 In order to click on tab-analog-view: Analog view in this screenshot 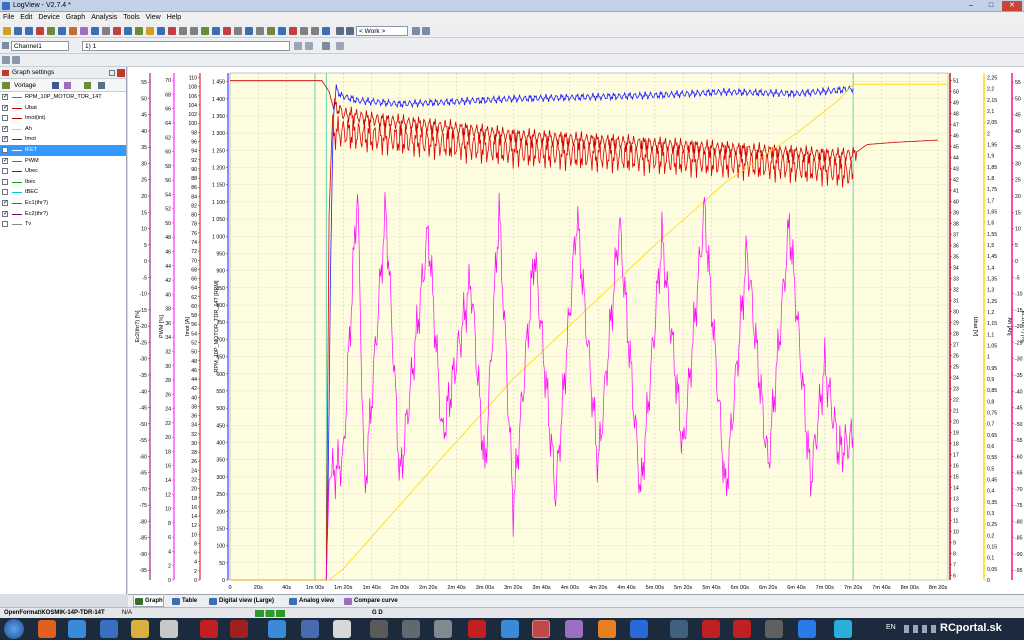, I will do `click(311, 601)`.